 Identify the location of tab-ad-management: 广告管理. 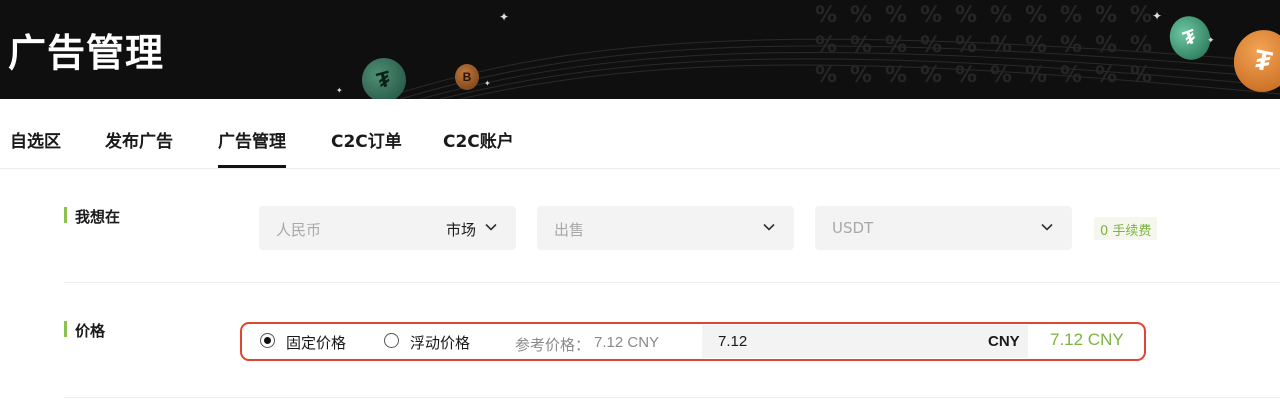
(252, 147).